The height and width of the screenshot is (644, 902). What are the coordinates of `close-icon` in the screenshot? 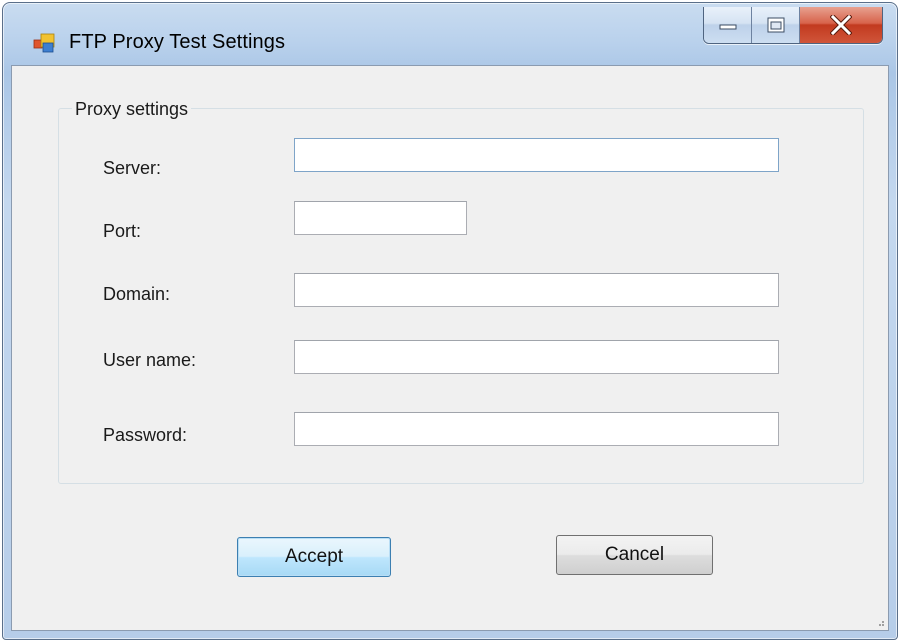 It's located at (841, 25).